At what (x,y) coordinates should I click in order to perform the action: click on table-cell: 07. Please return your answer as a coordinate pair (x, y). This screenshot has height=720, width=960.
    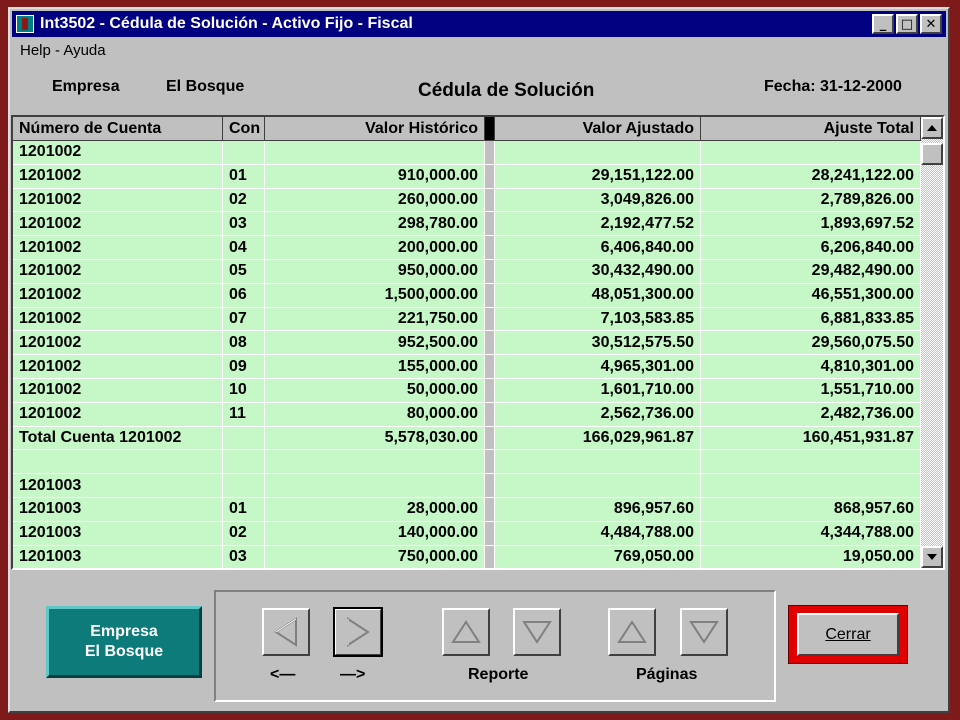
    Looking at the image, I should click on (244, 319).